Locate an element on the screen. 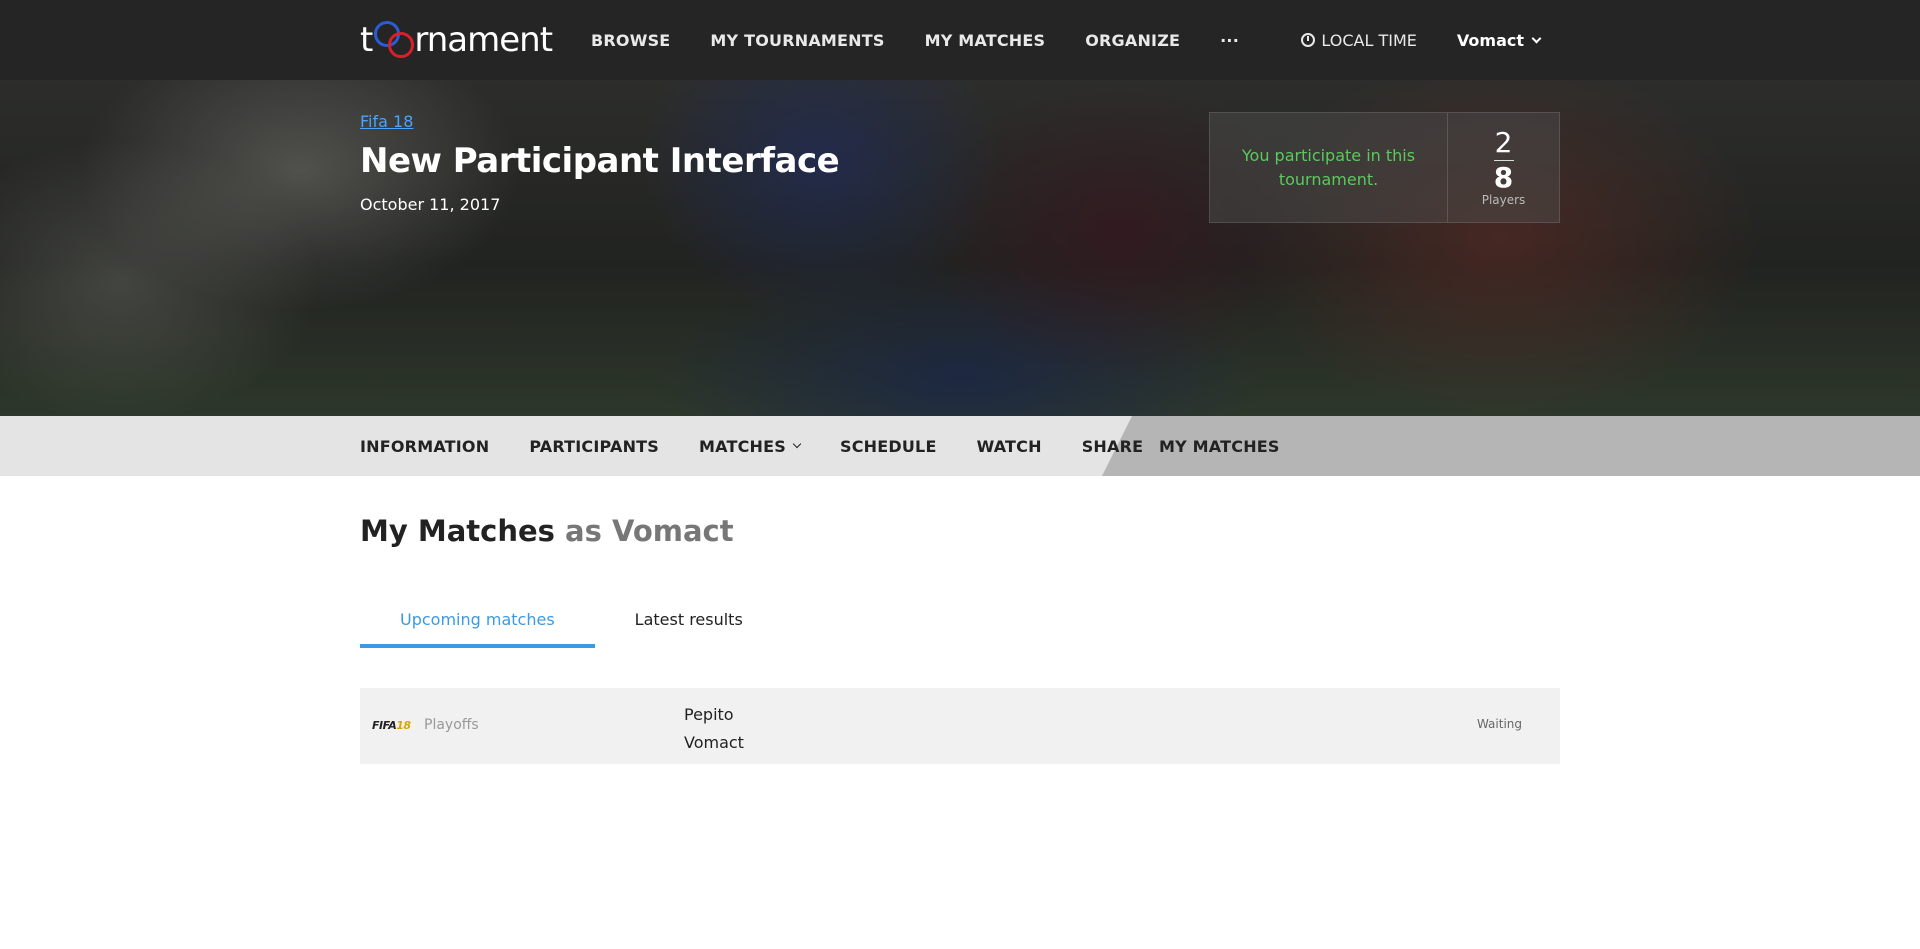 The width and height of the screenshot is (1920, 949). participation-message: You participate in this tournament. is located at coordinates (1329, 167).